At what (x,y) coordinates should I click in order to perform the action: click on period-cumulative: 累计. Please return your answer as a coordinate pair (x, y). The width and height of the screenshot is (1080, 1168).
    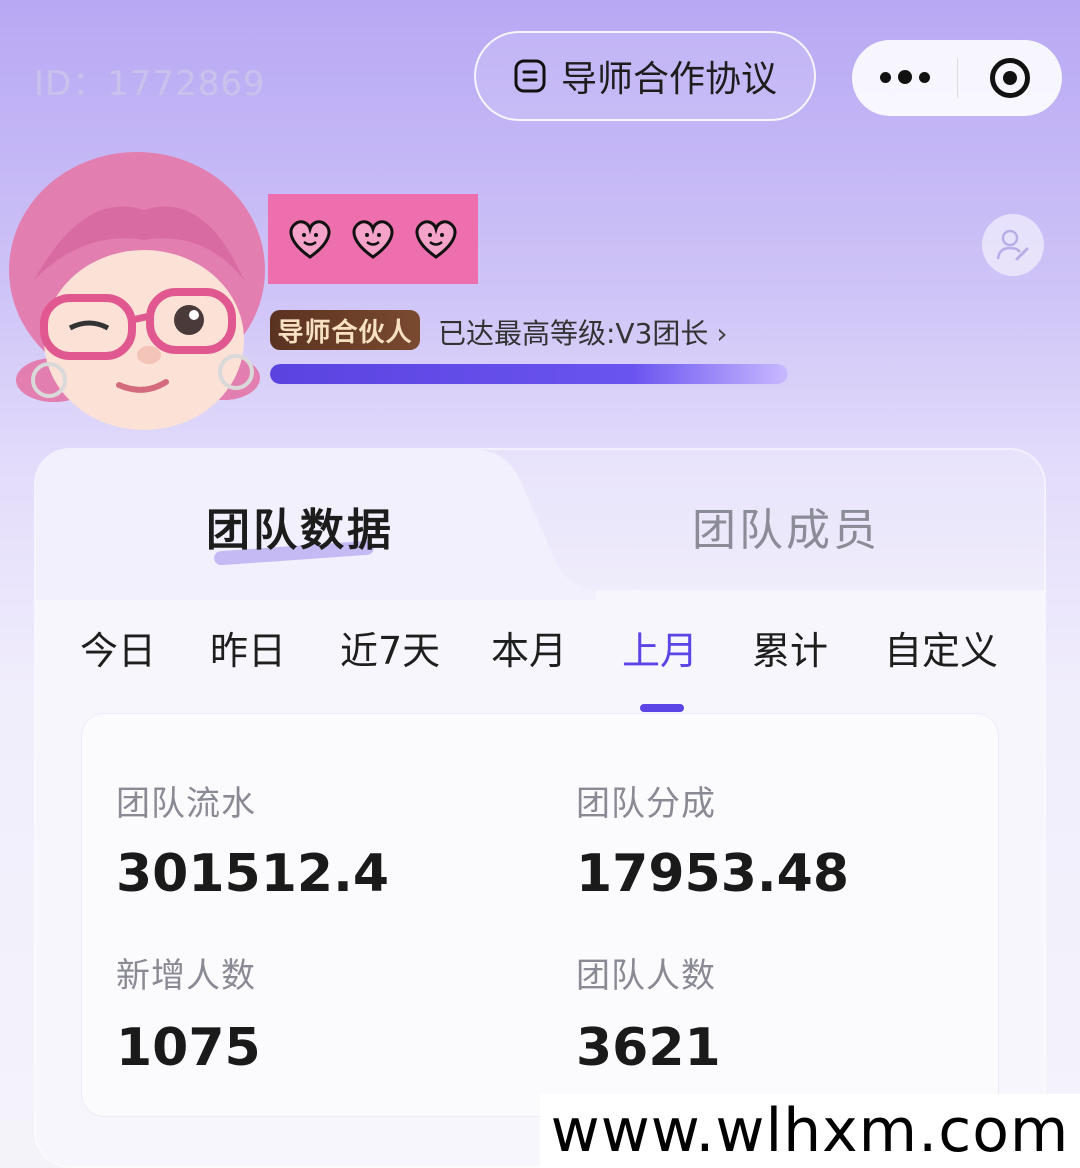
    Looking at the image, I should click on (790, 647).